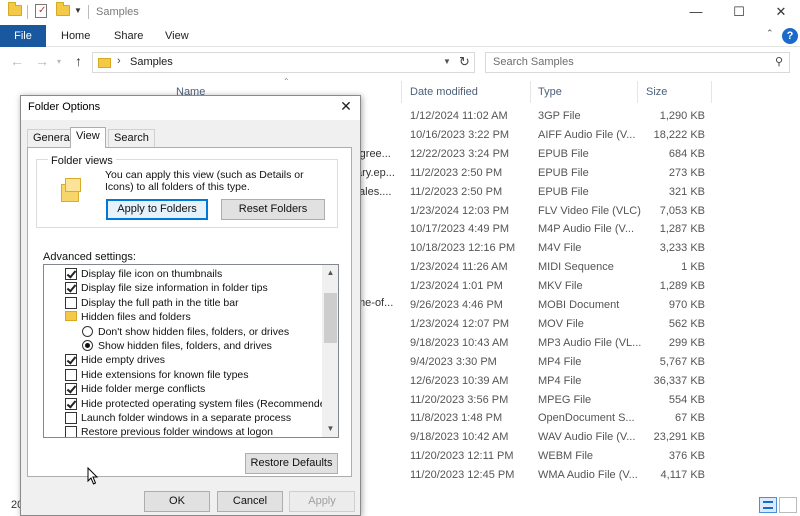  I want to click on tab-share: Share, so click(128, 36).